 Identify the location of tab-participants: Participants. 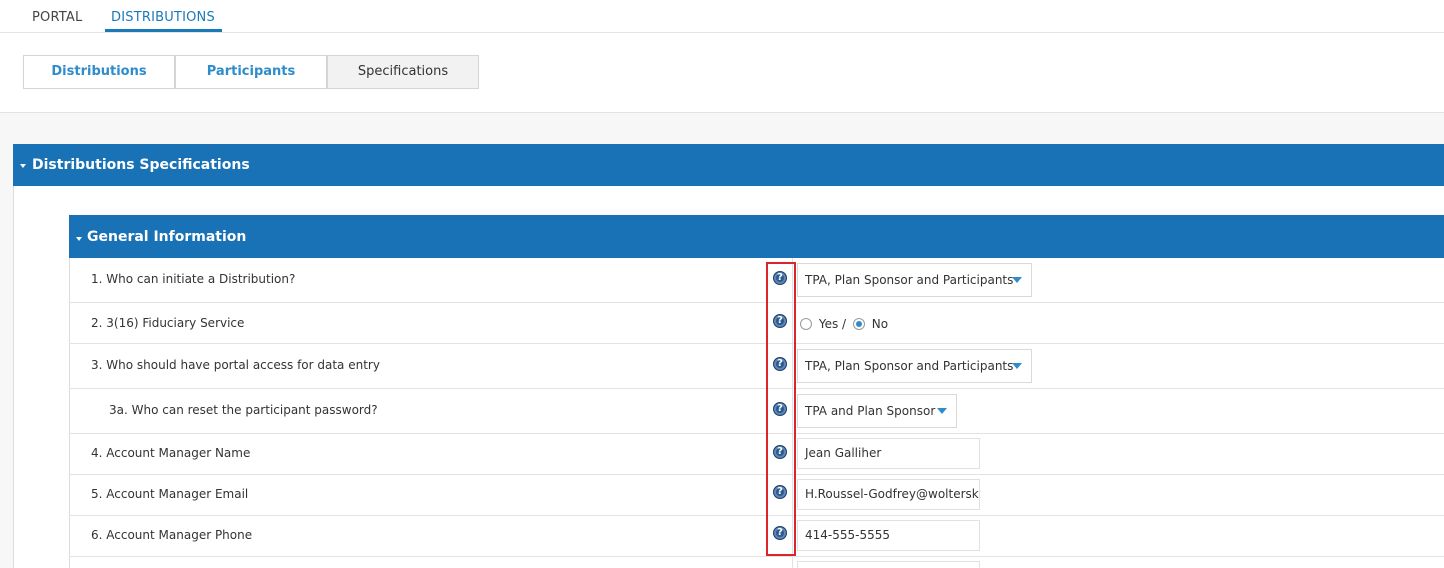
(251, 72).